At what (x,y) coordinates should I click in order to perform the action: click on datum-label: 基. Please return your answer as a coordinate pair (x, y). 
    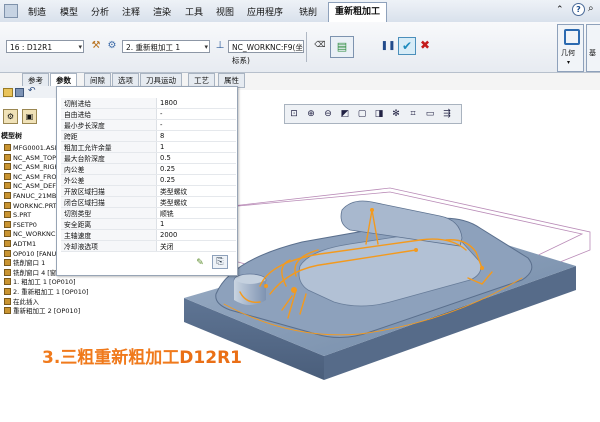
    Looking at the image, I should click on (592, 53).